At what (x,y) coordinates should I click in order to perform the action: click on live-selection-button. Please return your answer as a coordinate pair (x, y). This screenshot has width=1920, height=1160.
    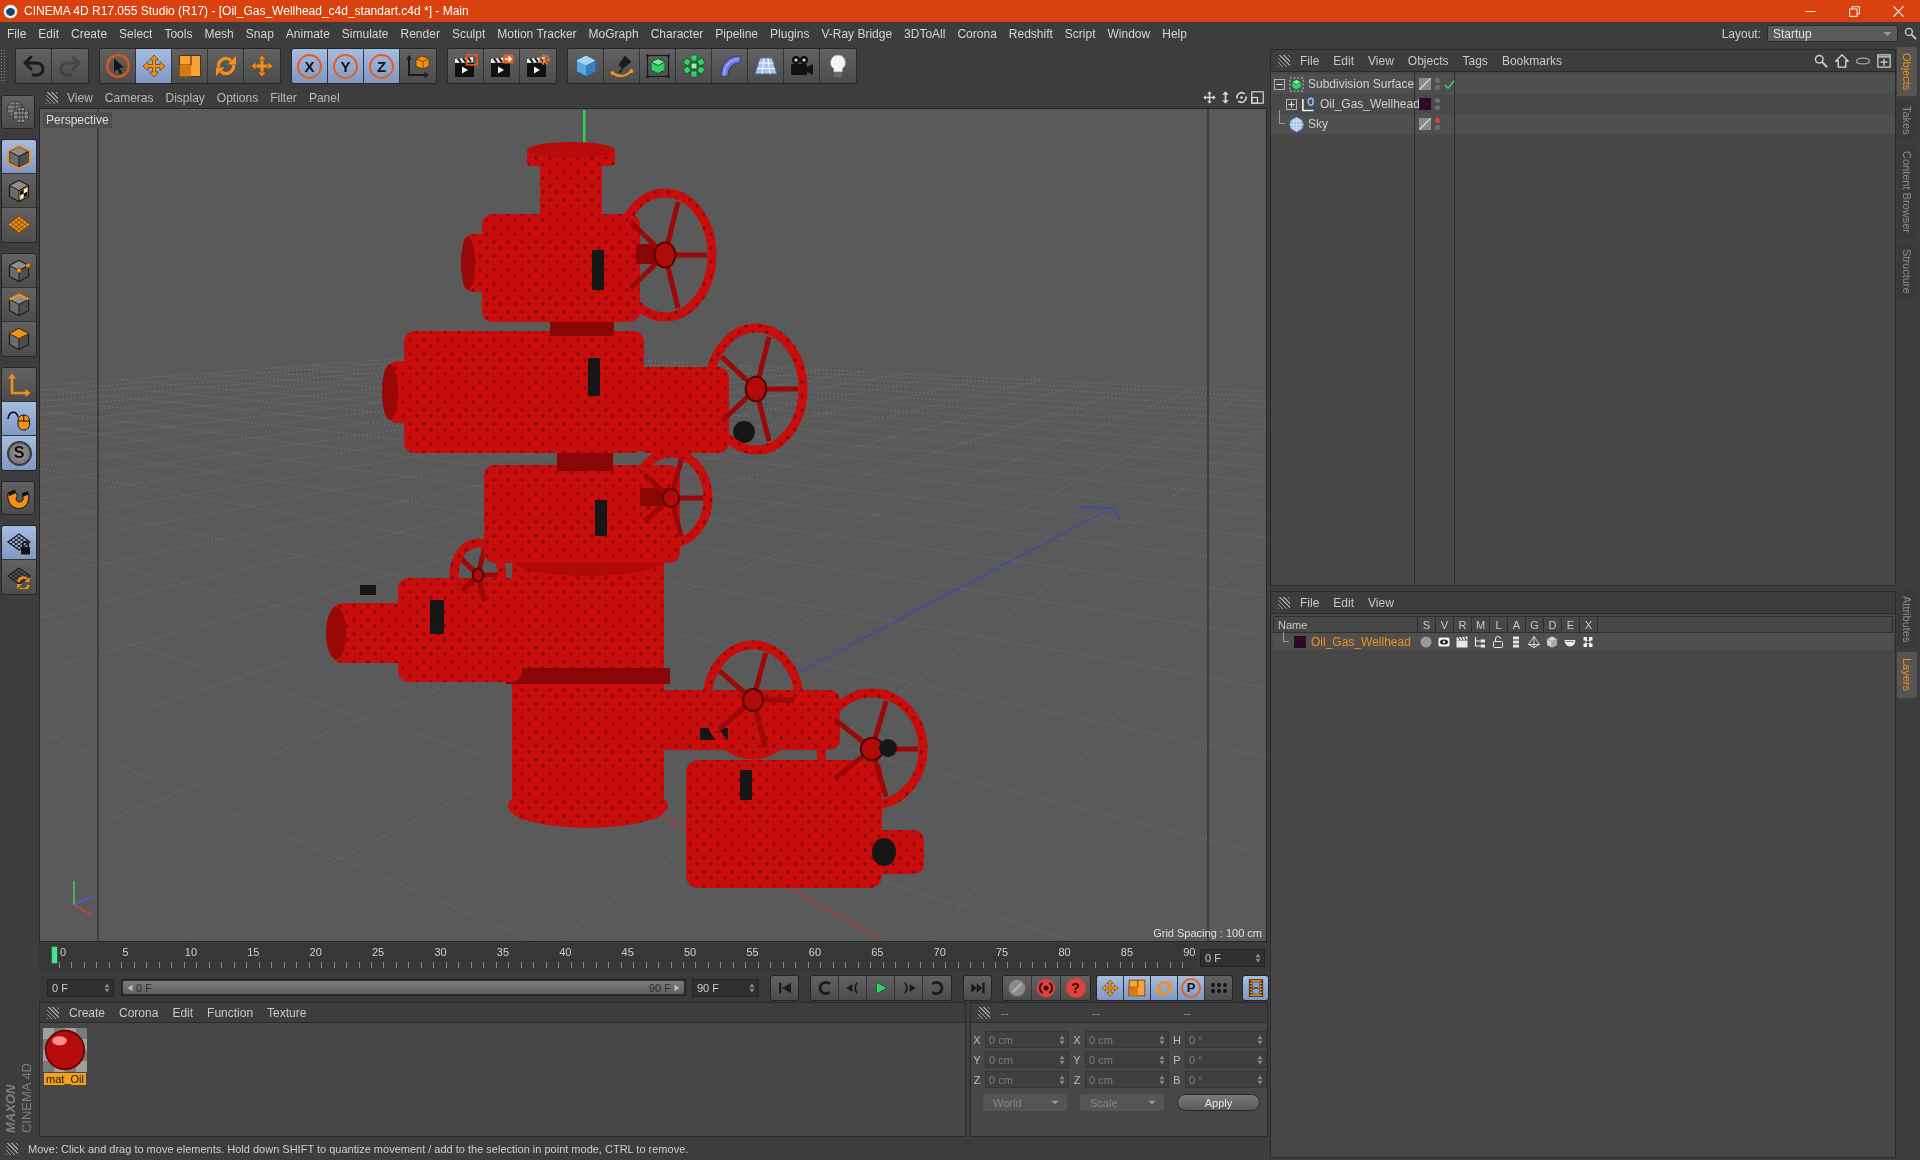
    Looking at the image, I should click on (118, 66).